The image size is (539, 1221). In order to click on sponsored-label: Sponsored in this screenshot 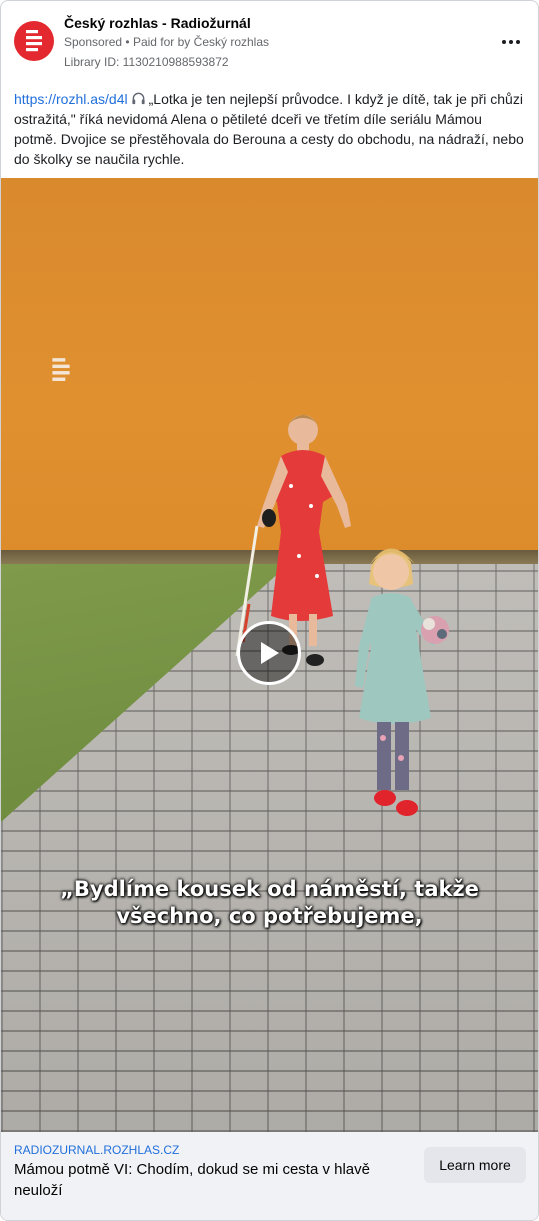, I will do `click(93, 42)`.